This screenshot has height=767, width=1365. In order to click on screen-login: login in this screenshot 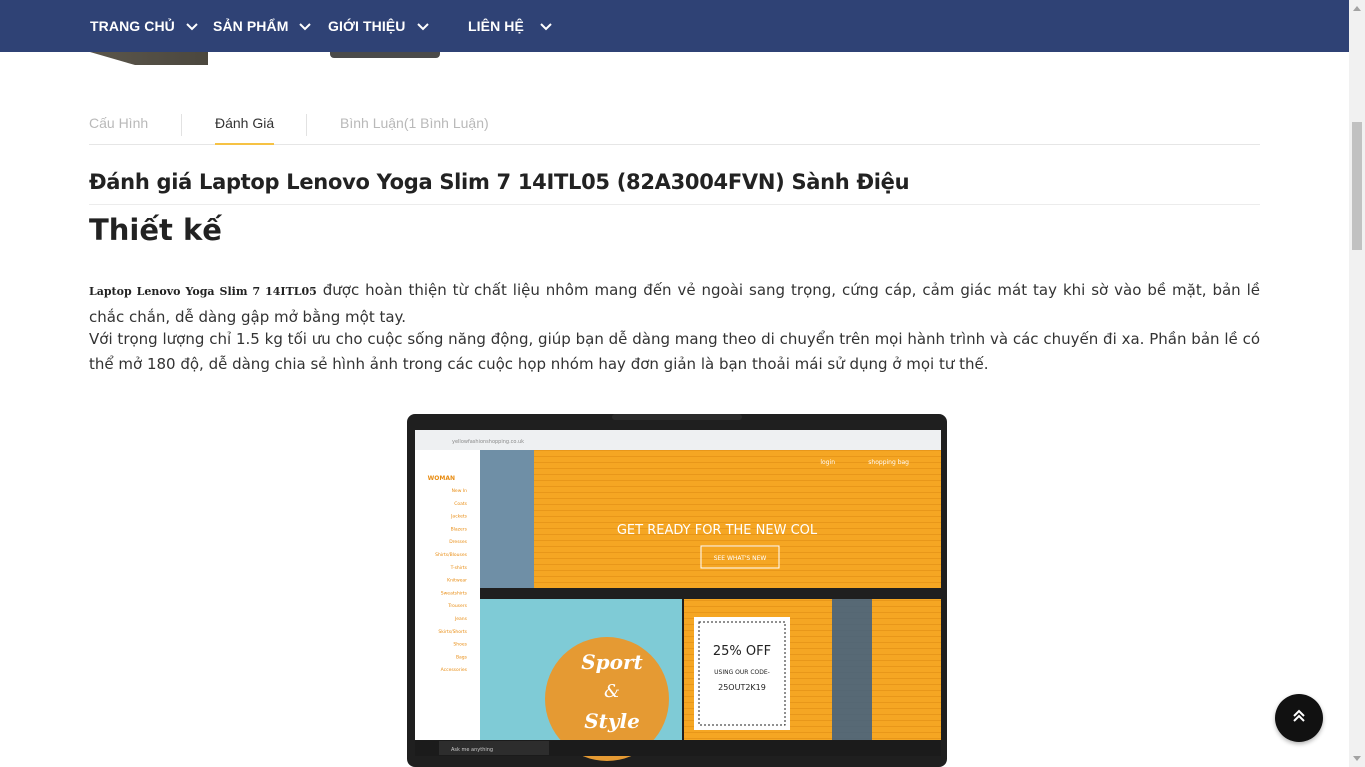, I will do `click(827, 462)`.